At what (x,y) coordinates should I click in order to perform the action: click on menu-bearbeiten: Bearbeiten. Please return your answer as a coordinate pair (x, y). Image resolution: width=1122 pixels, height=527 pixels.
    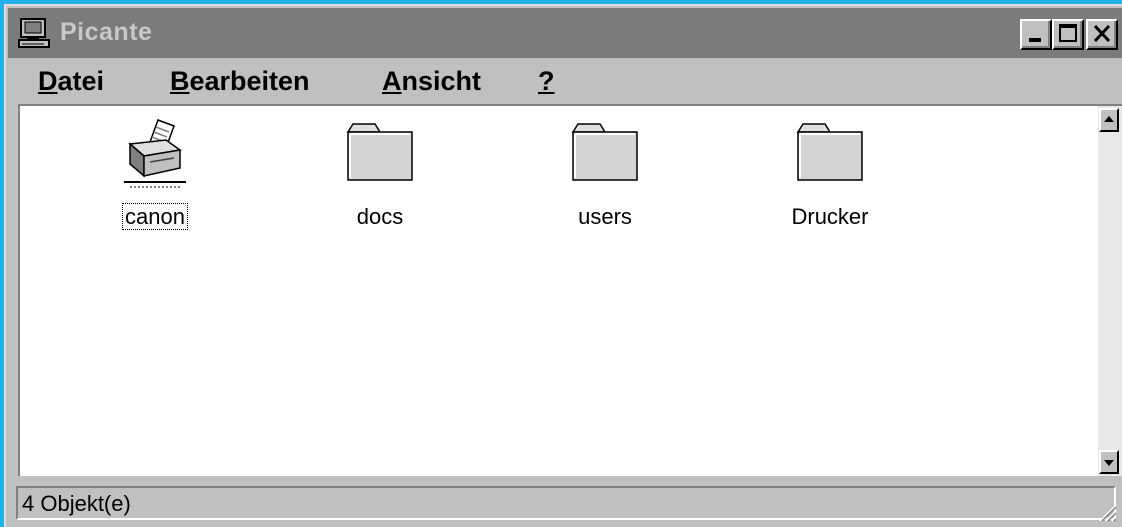
    Looking at the image, I should click on (240, 81).